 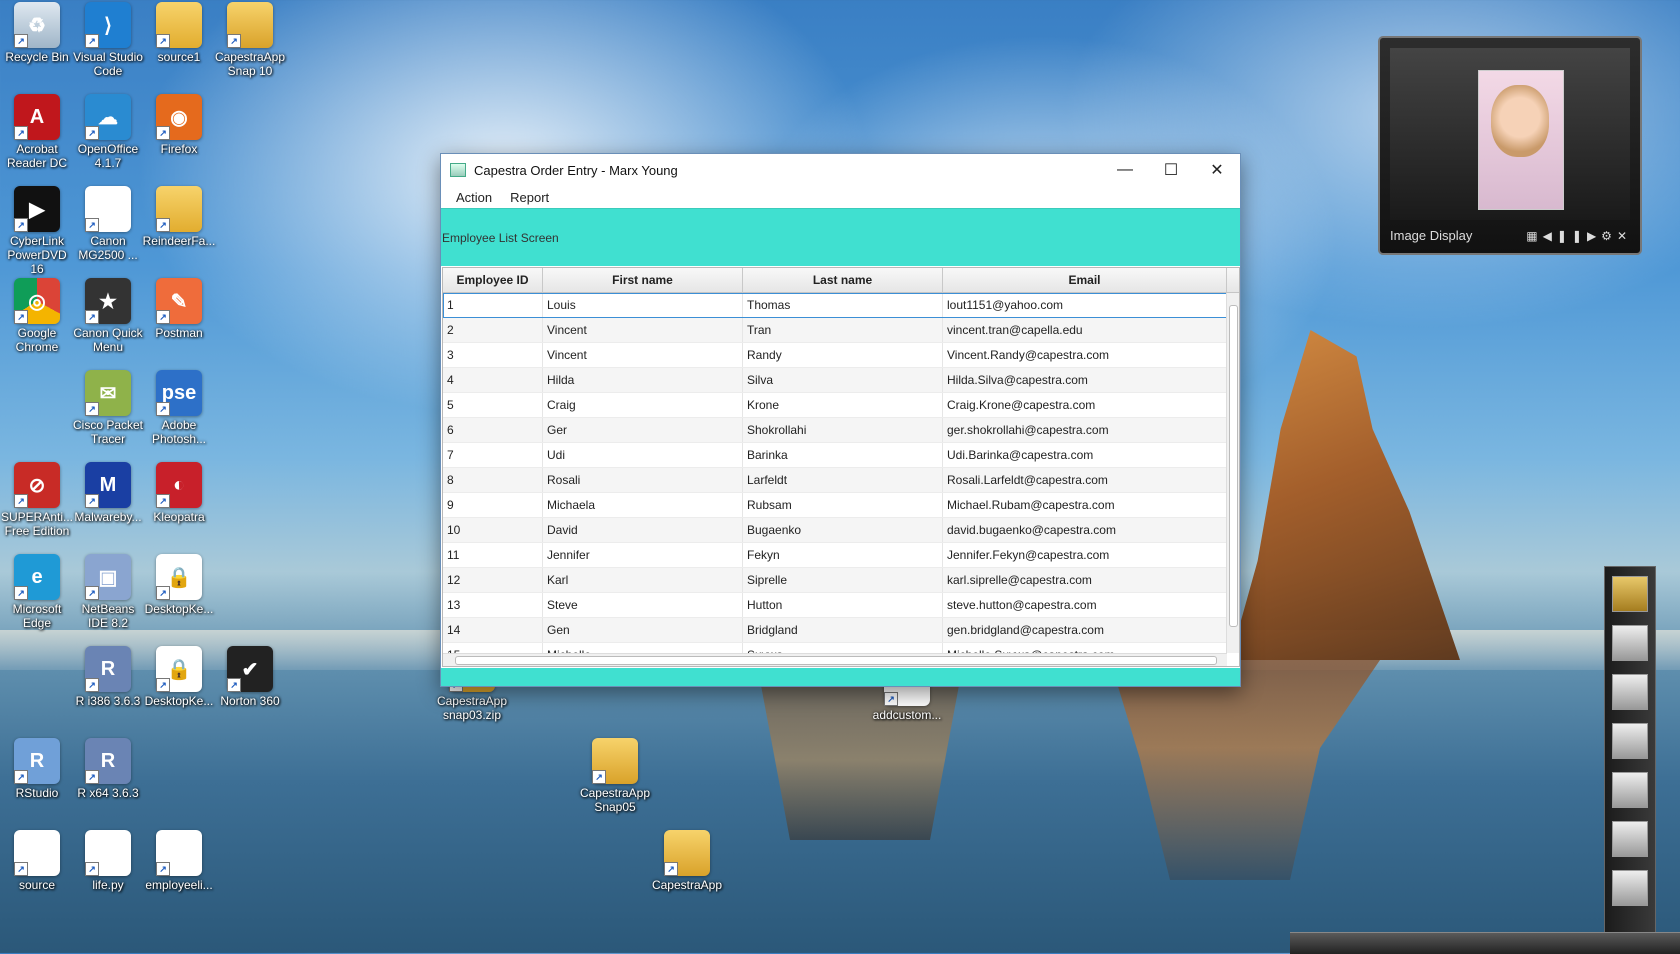 I want to click on desktop-icon: ▣ ↗ NetBeans IDE 8.2, so click(x=108, y=592).